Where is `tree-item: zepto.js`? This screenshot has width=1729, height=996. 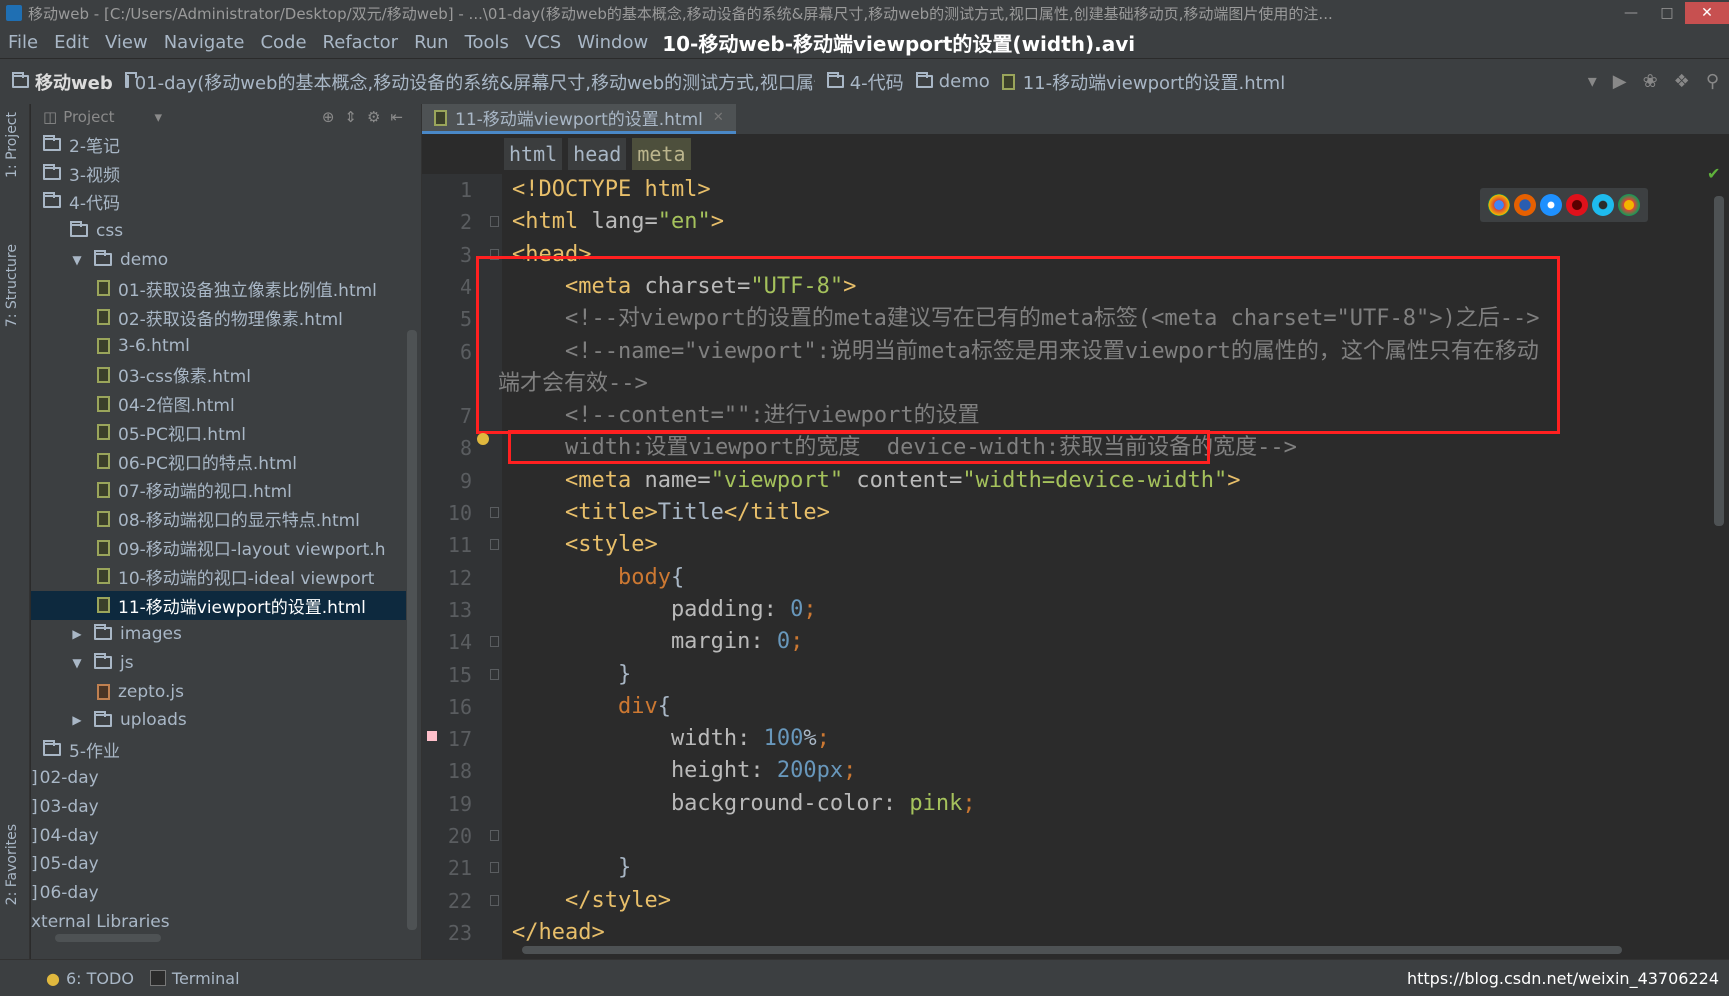
tree-item: zepto.js is located at coordinates (218, 691).